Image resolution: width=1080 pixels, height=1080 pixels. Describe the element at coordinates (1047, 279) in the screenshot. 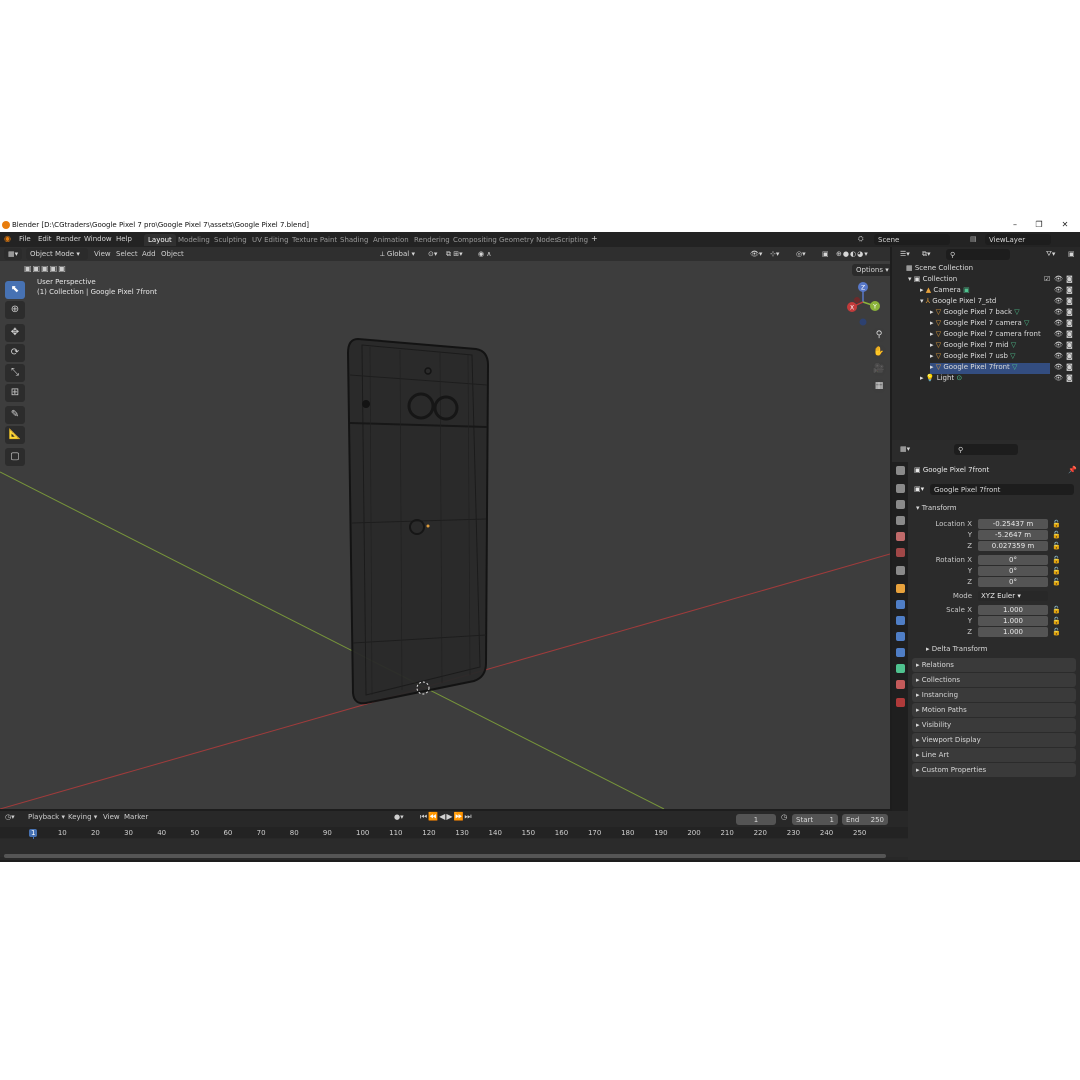

I see `collection-checkbox: ☑` at that location.